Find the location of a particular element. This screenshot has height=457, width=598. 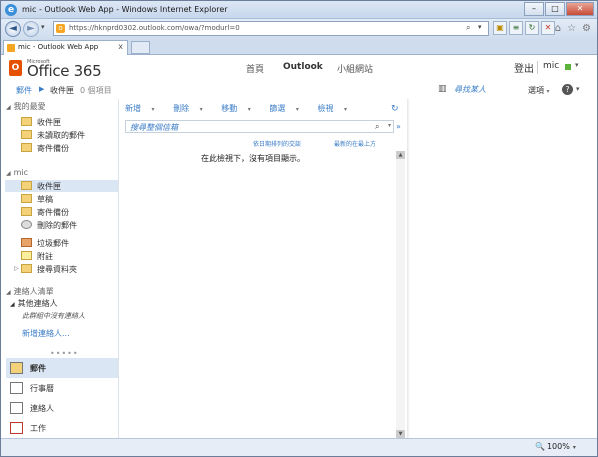

folder-inbox: 收件匣 is located at coordinates (61, 186).